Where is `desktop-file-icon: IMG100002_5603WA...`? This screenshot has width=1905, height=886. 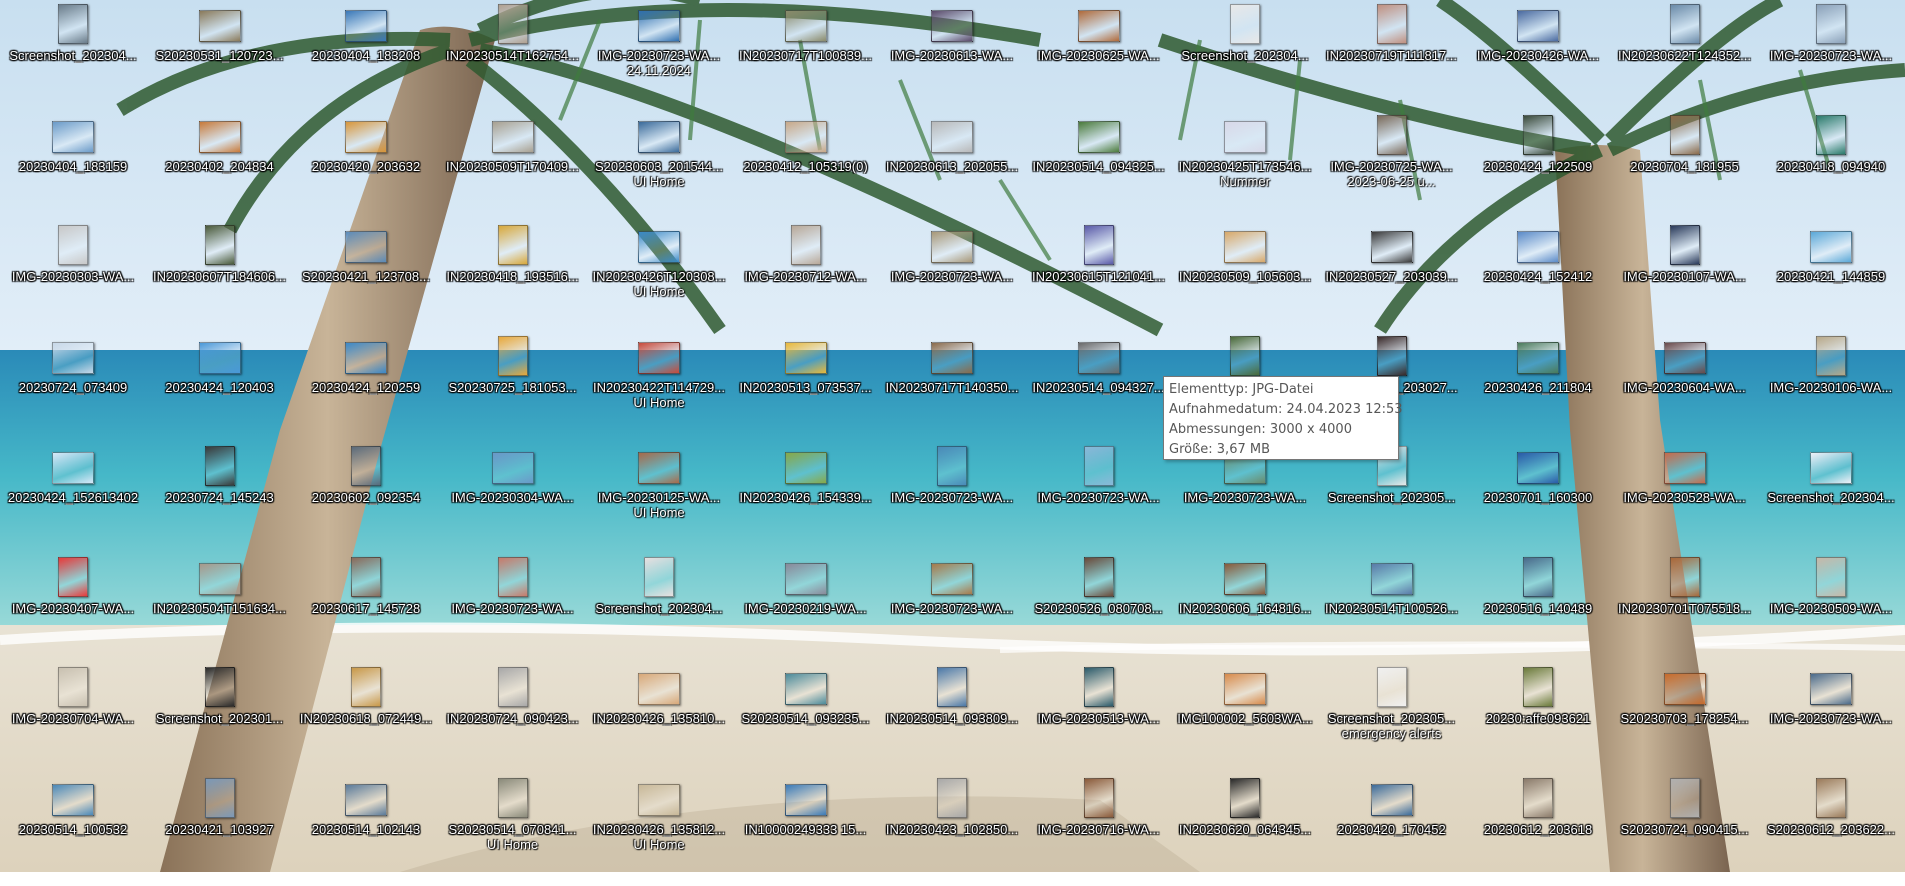 desktop-file-icon: IMG100002_5603WA... is located at coordinates (1245, 720).